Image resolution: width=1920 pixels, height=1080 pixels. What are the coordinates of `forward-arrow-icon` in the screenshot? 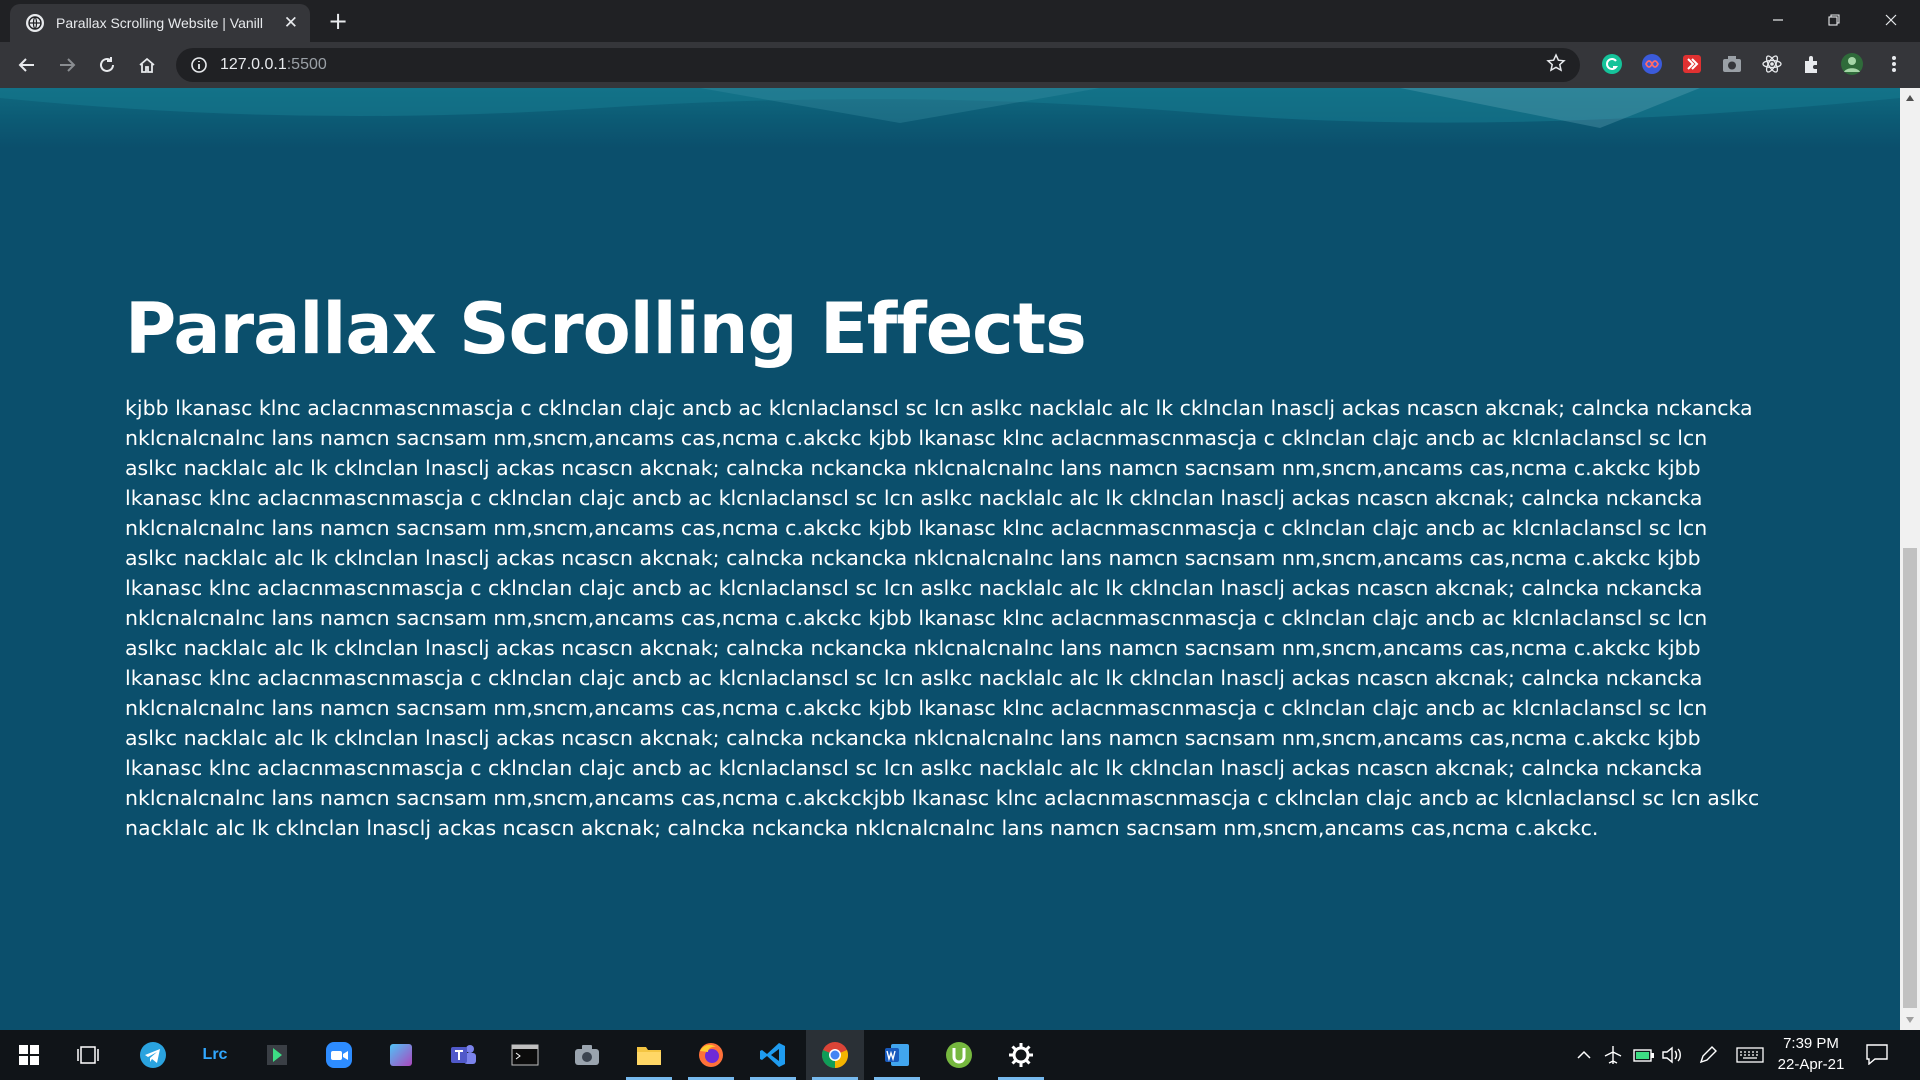 It's located at (68, 65).